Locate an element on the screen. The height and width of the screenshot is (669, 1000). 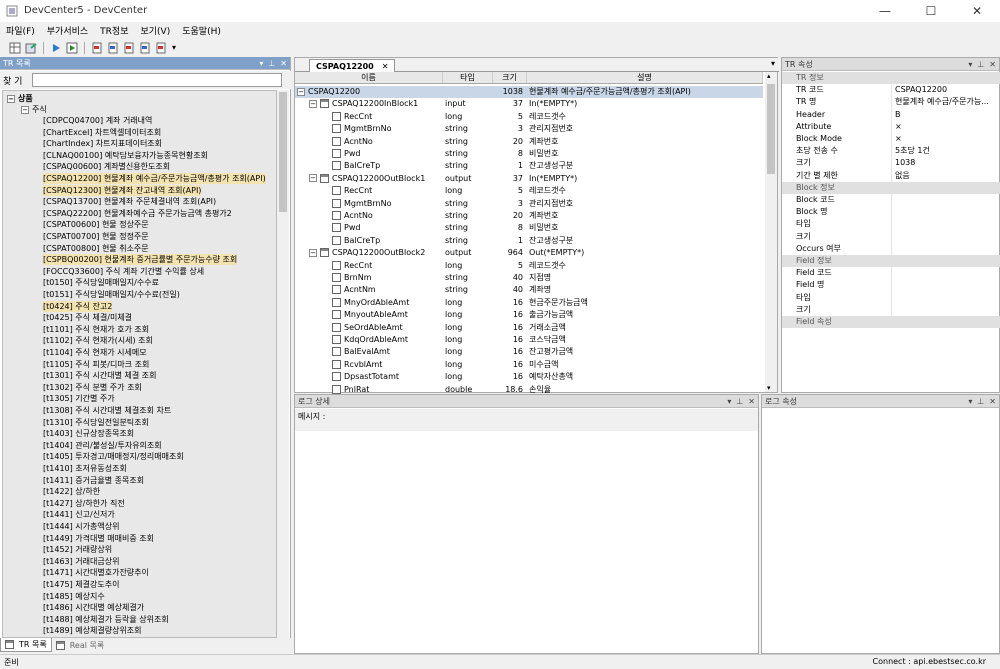
tr-list-item: [t1444] 시가총액상위 is located at coordinates (81, 526).